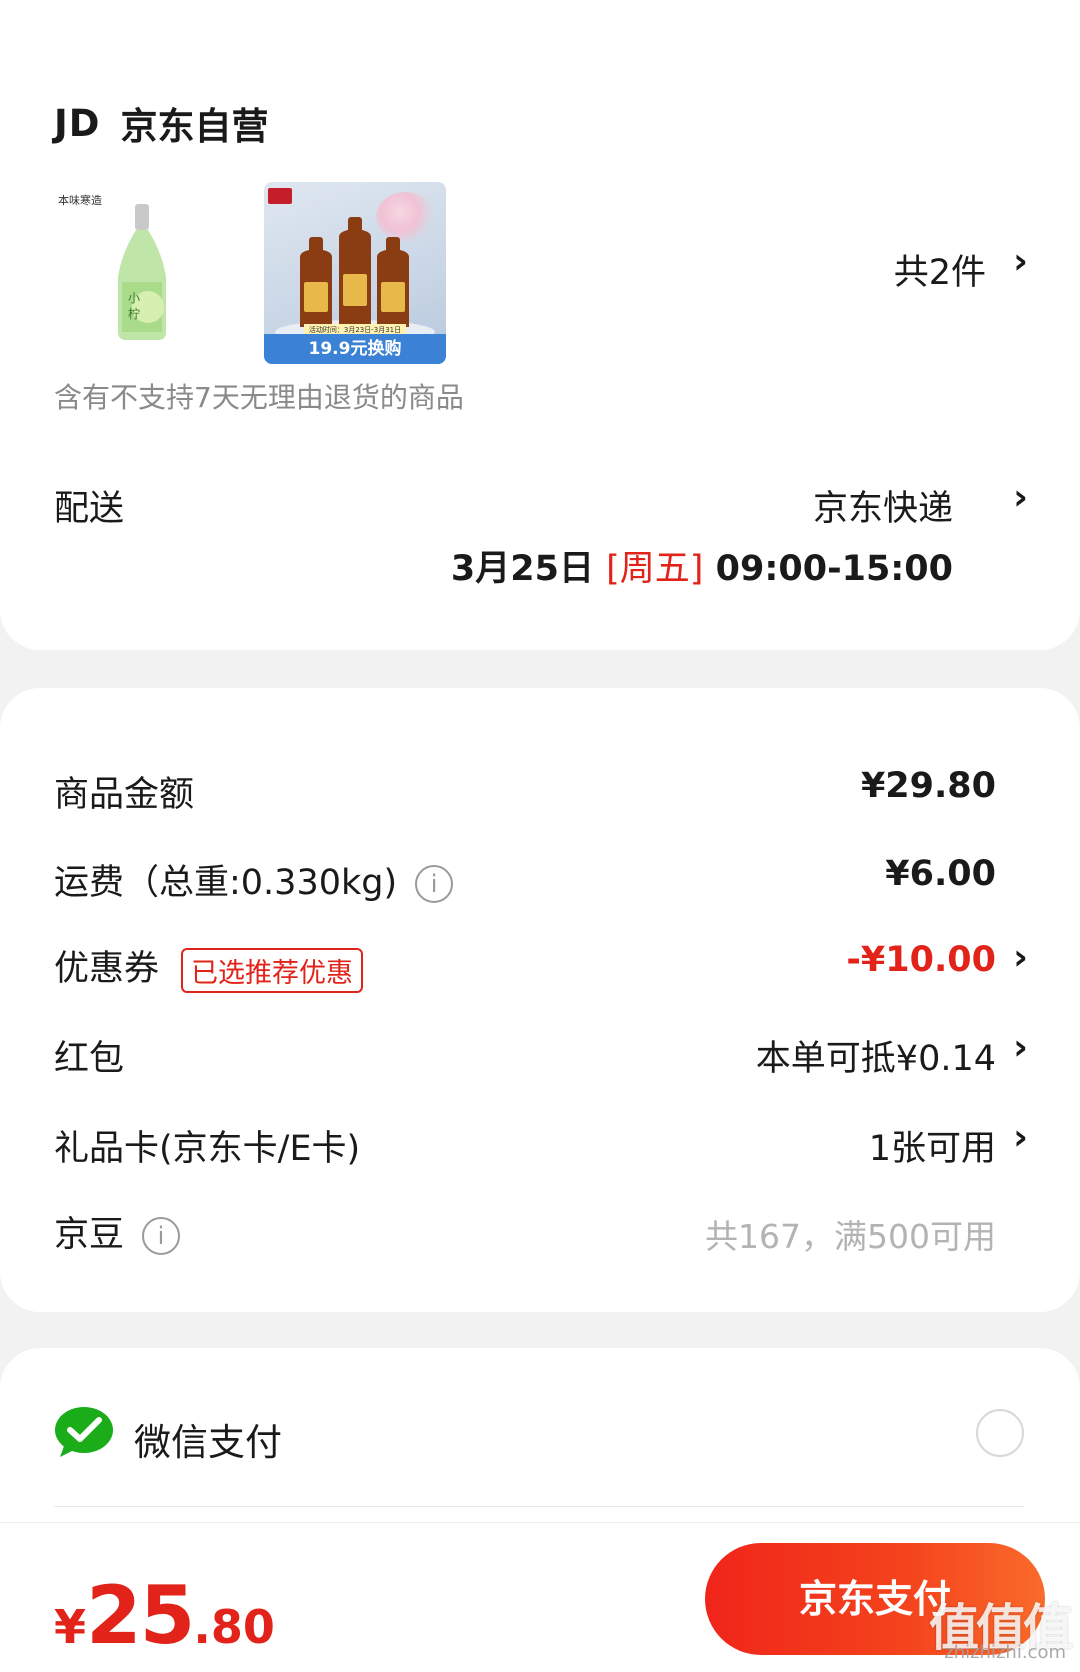 Image resolution: width=1080 pixels, height=1672 pixels. I want to click on redpacket-value: 本单可抵¥0.14, so click(876, 1055).